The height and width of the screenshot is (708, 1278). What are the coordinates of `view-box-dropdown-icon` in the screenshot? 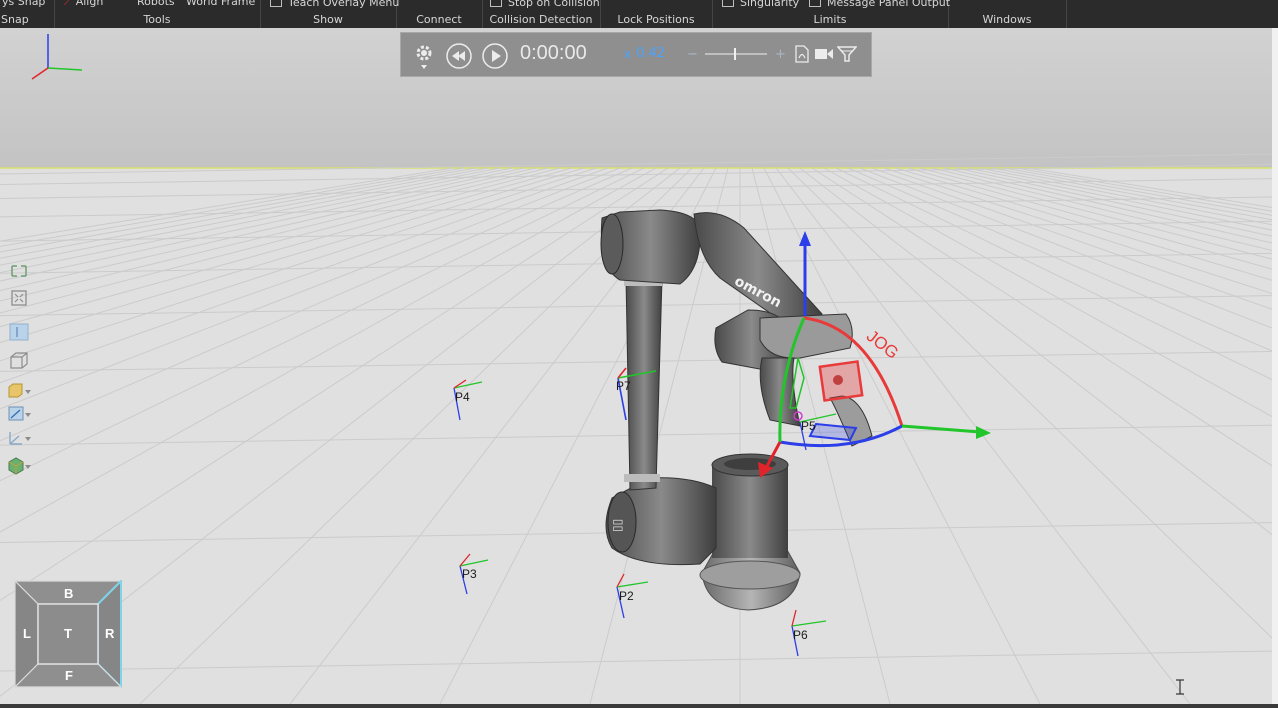 It's located at (19, 391).